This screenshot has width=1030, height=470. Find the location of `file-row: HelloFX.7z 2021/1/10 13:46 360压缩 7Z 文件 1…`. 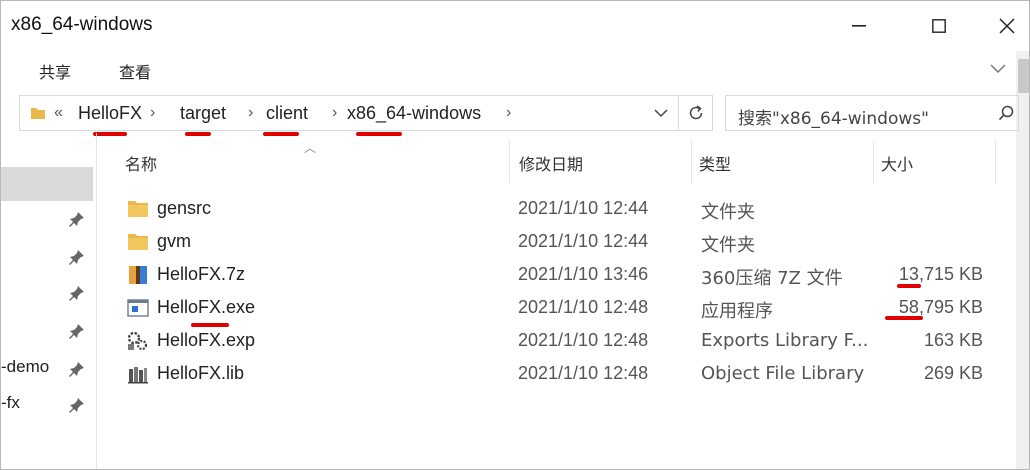

file-row: HelloFX.7z 2021/1/10 13:46 360压缩 7Z 文件 1… is located at coordinates (551, 275).